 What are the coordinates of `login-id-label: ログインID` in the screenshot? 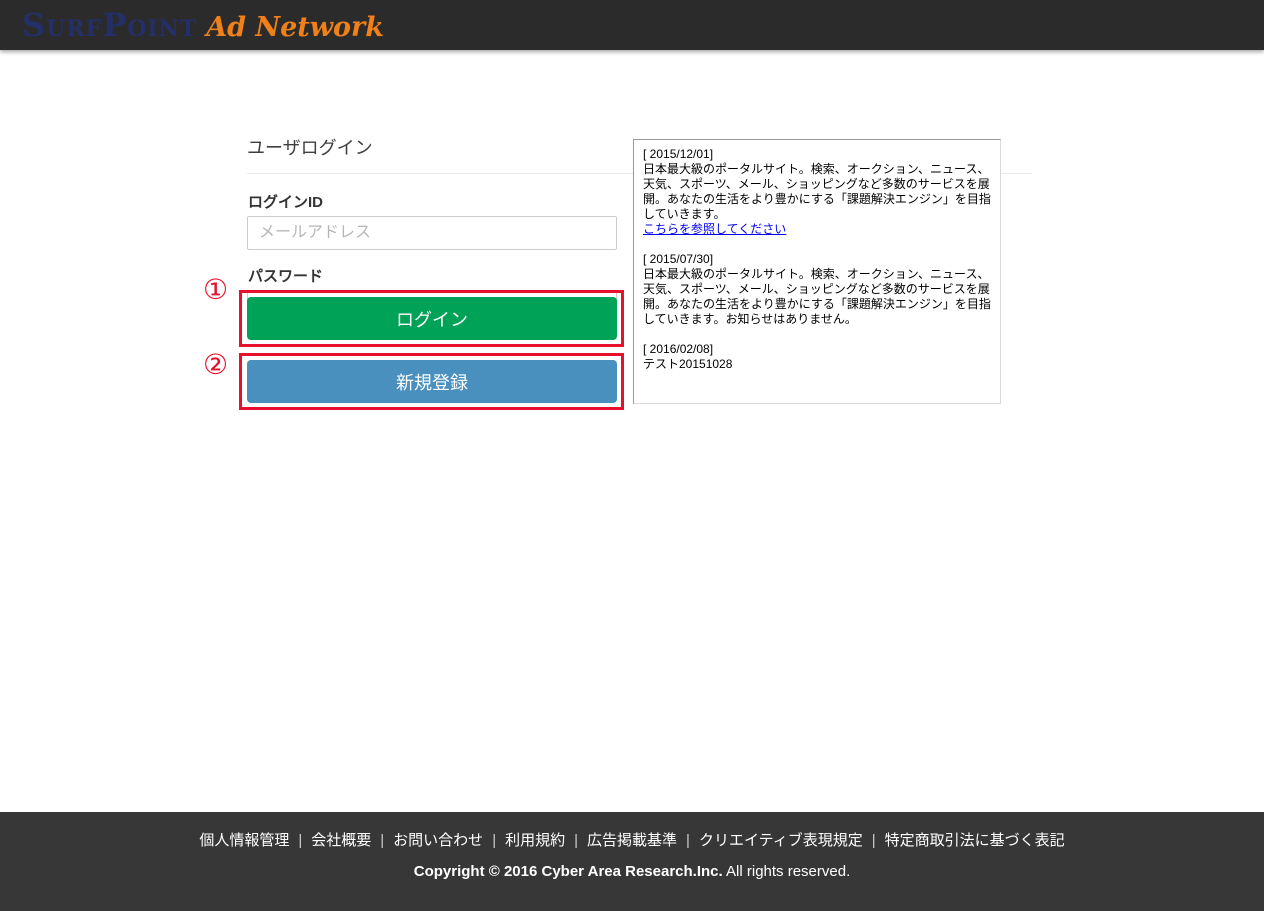 It's located at (286, 202).